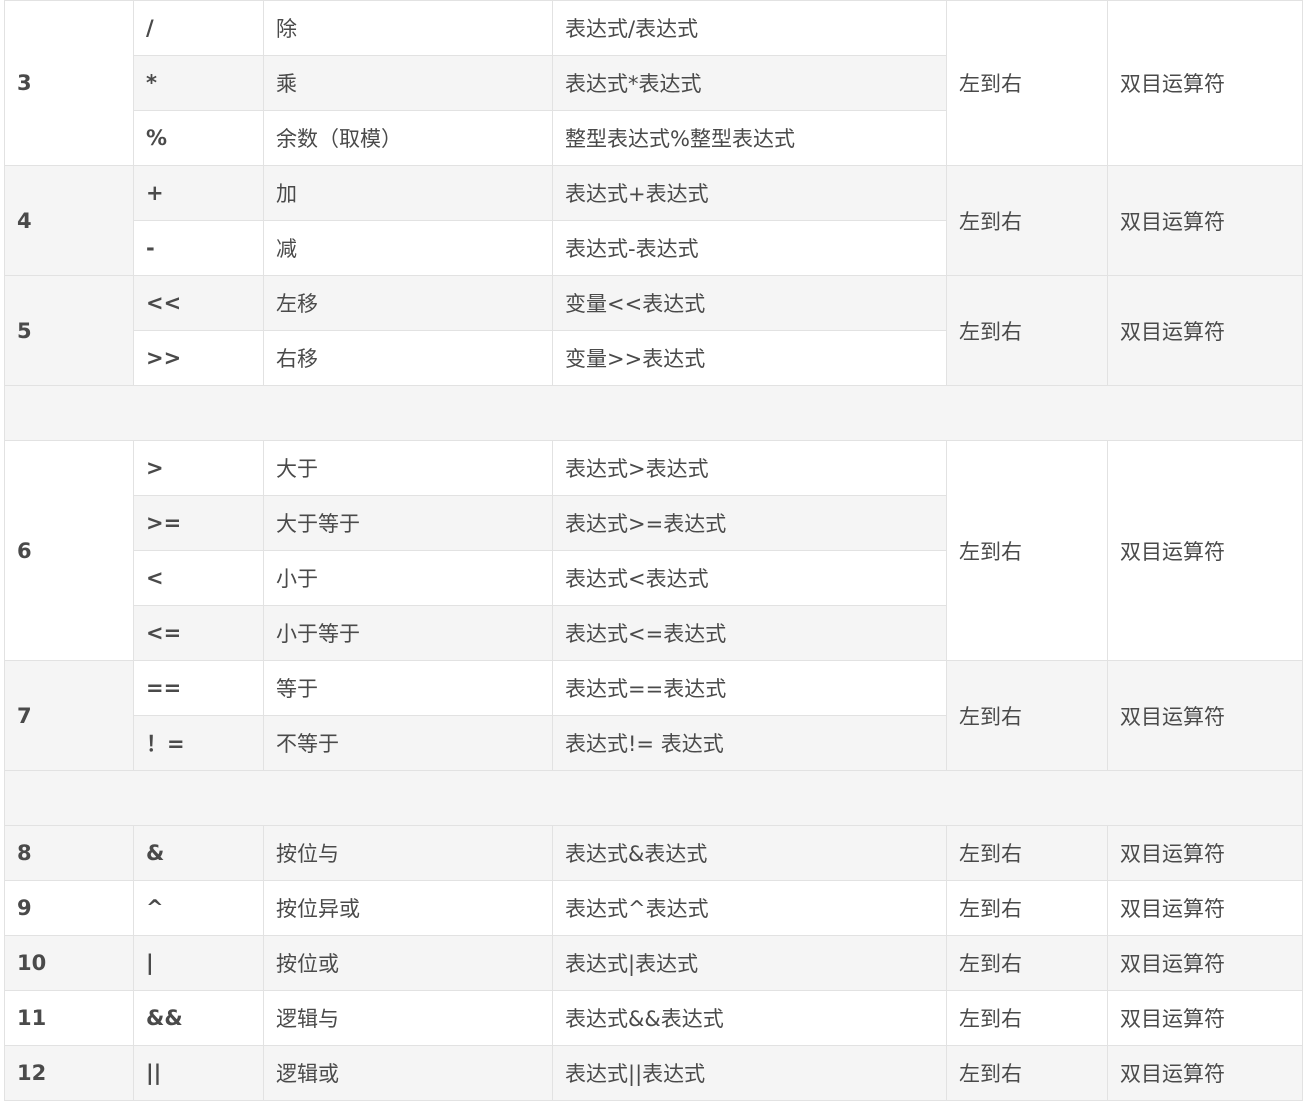 The height and width of the screenshot is (1109, 1304). Describe the element at coordinates (198, 358) in the screenshot. I see `operator-symbol-cell: >>` at that location.